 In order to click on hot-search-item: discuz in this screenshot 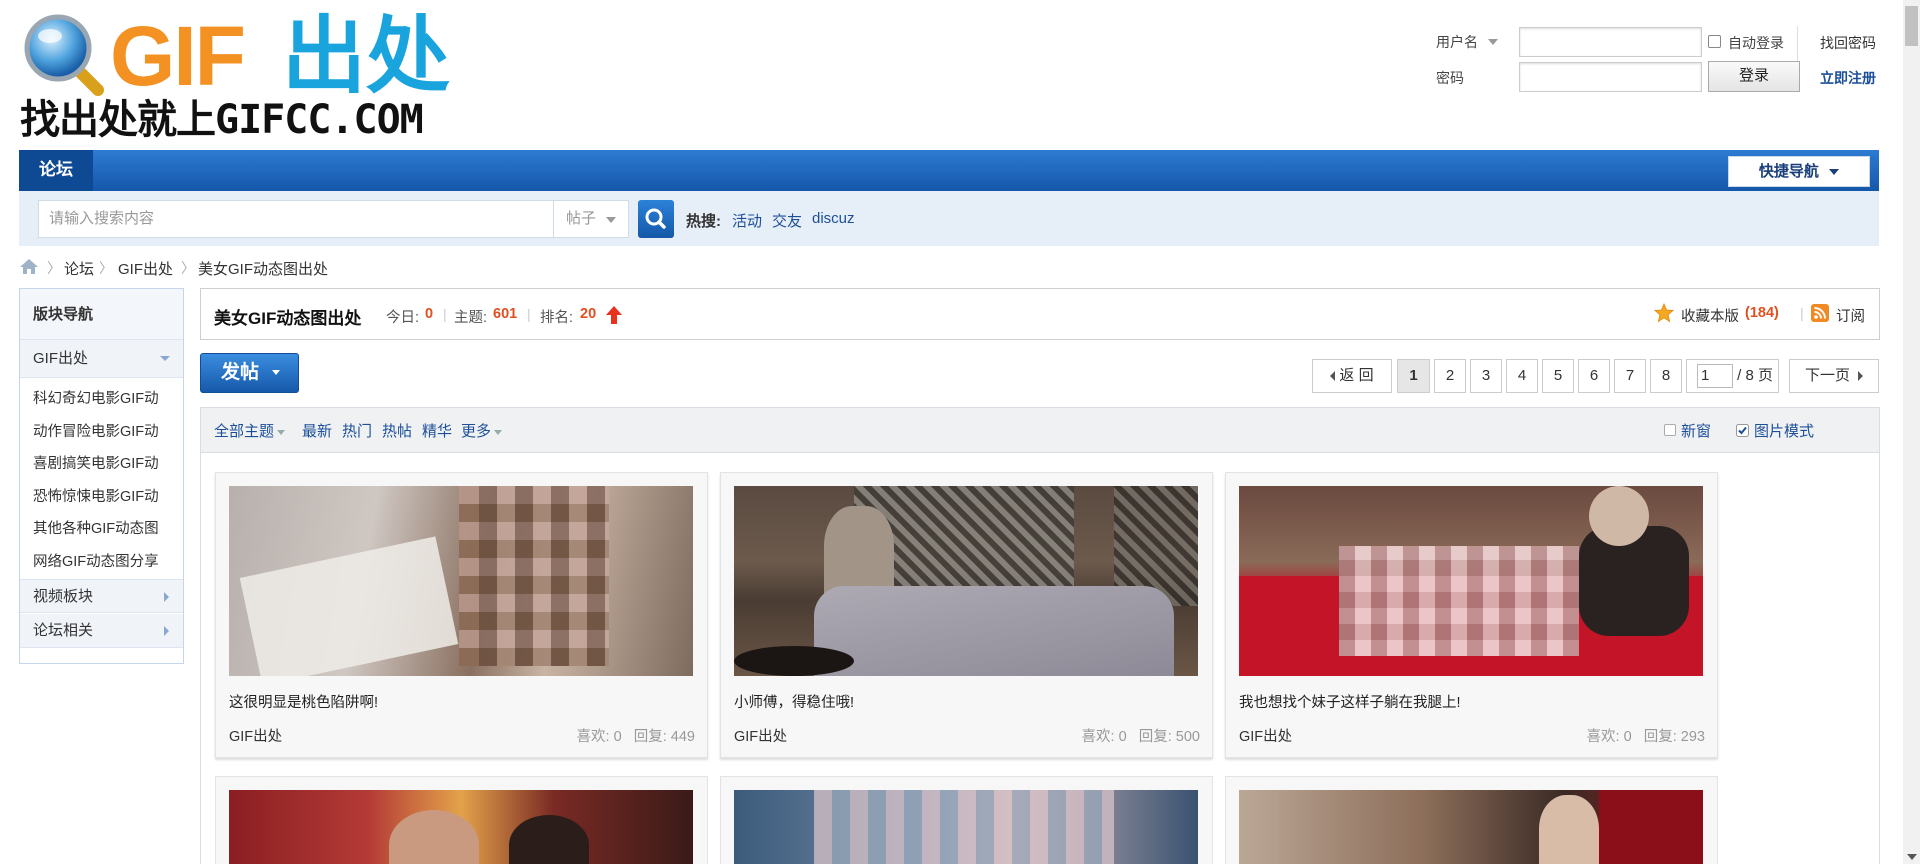, I will do `click(833, 218)`.